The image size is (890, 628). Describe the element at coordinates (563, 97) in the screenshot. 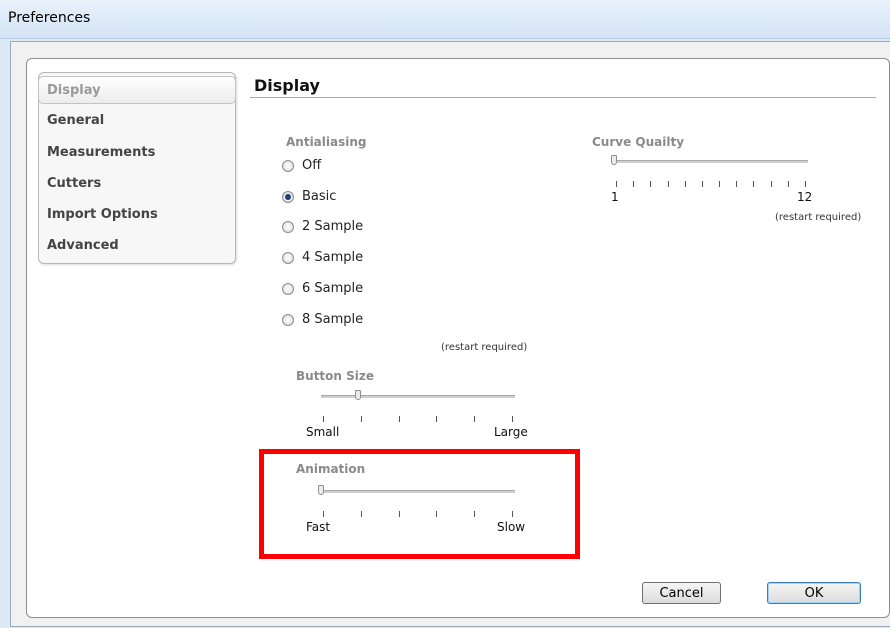

I see `section-divider` at that location.